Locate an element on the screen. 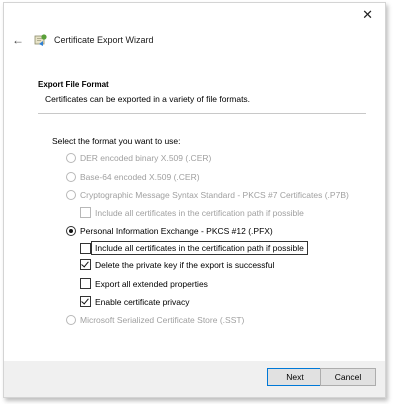 Image resolution: width=393 pixels, height=404 pixels. back-arrow-icon: ← is located at coordinates (20, 40).